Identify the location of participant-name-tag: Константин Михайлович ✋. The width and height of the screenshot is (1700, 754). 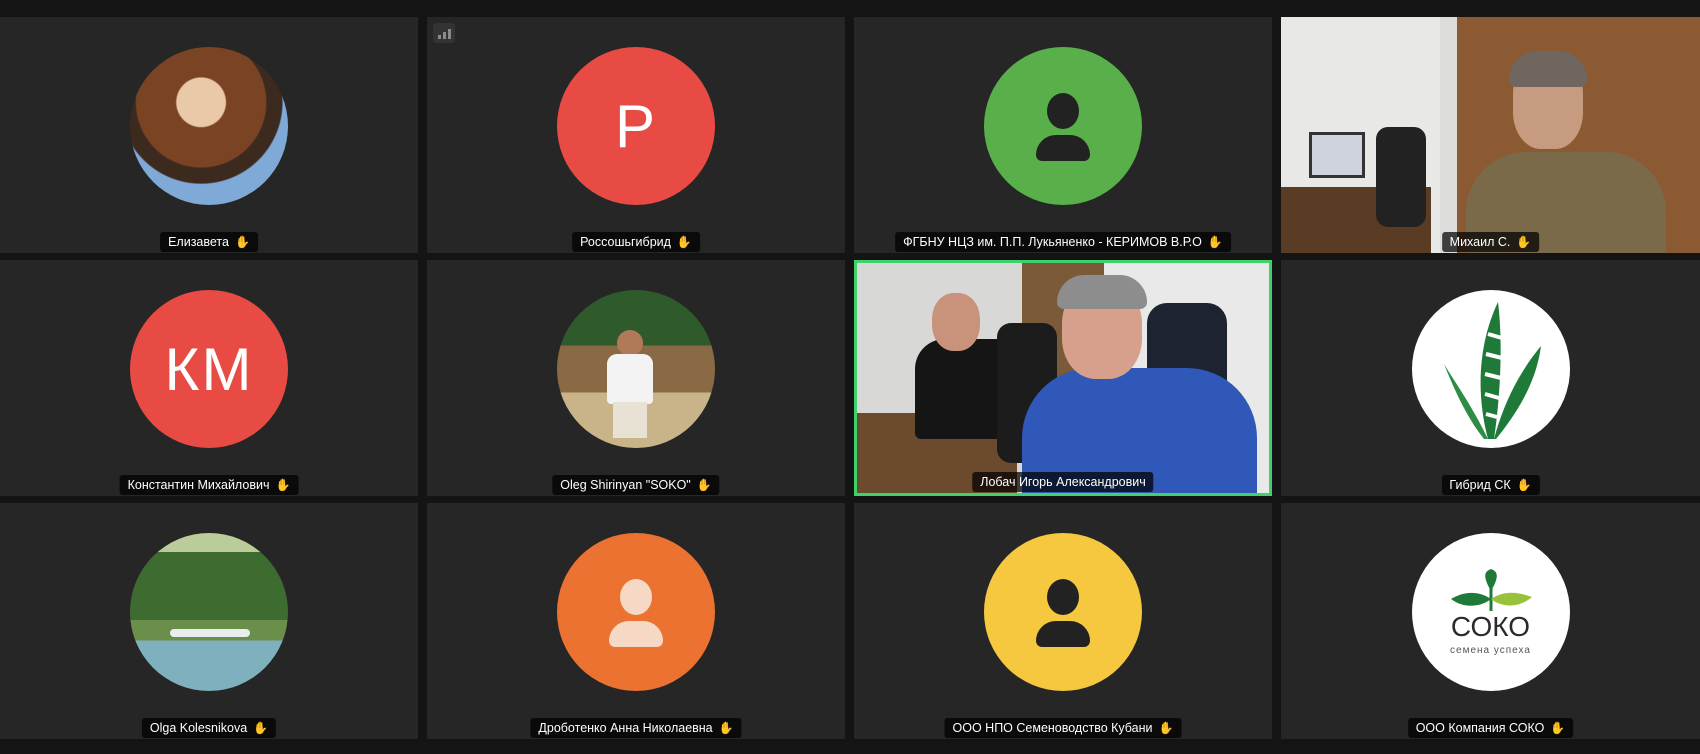
(209, 485).